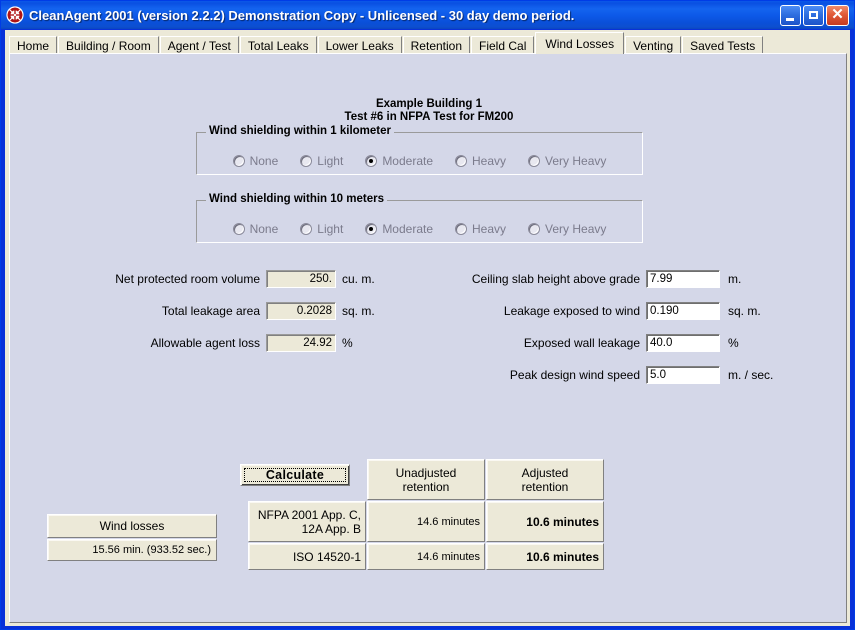 This screenshot has height=630, width=855. I want to click on label-peak-design-wind-speed: Peak design wind speed, so click(574, 375).